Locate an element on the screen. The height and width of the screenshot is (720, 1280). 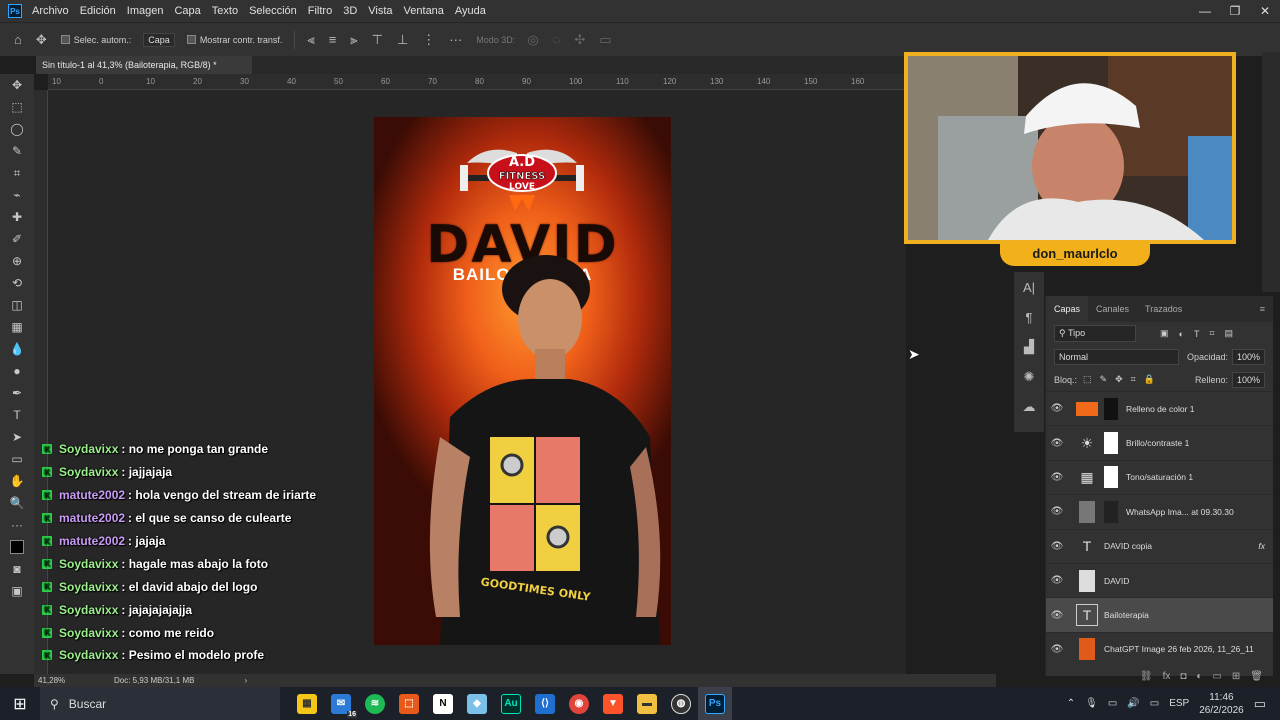
add-style-icon: fx is located at coordinates (1167, 676).